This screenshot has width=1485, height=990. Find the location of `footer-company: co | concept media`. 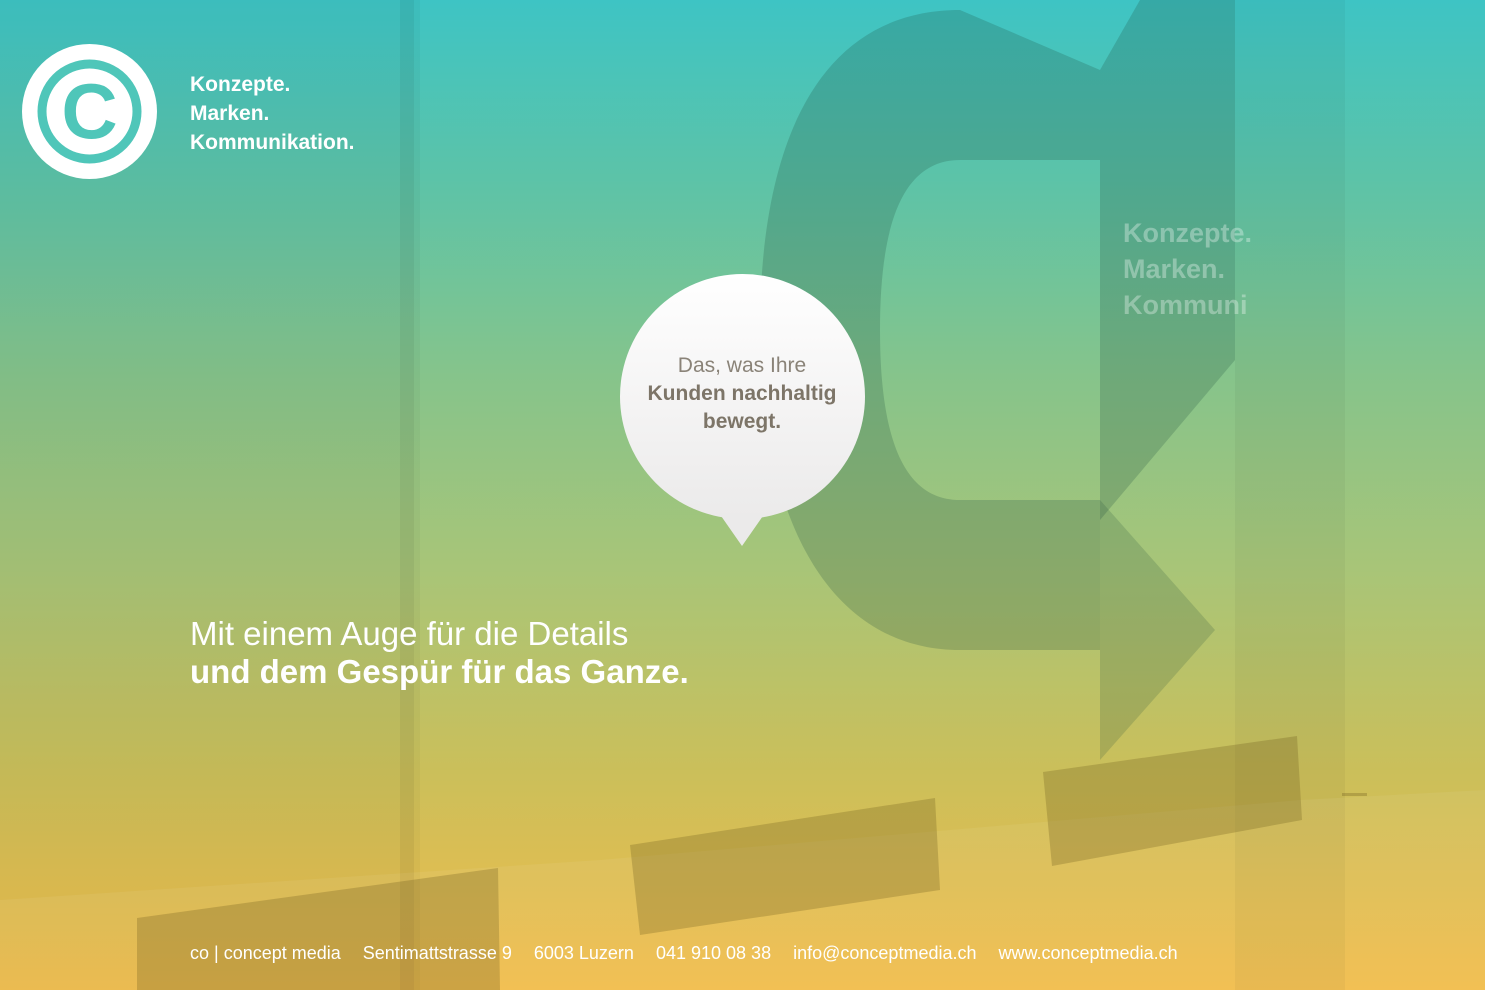

footer-company: co | concept media is located at coordinates (265, 953).